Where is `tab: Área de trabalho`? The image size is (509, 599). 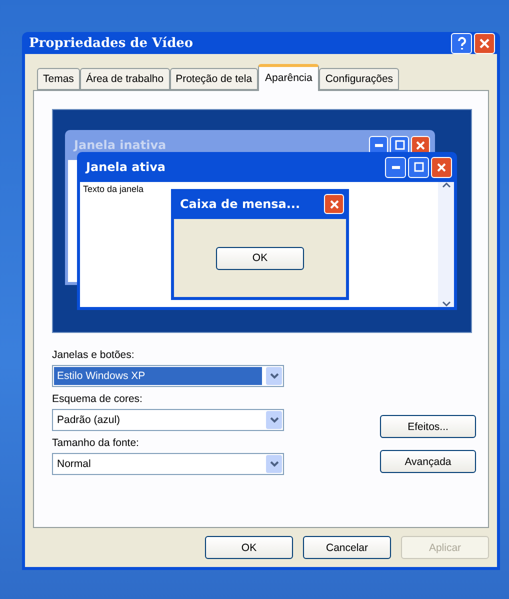
tab: Área de trabalho is located at coordinates (125, 79).